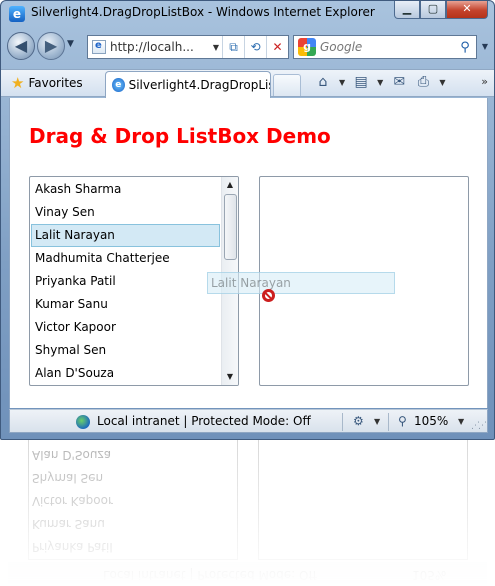 This screenshot has width=495, height=586. Describe the element at coordinates (230, 227) in the screenshot. I see `scrollbar-thumb` at that location.